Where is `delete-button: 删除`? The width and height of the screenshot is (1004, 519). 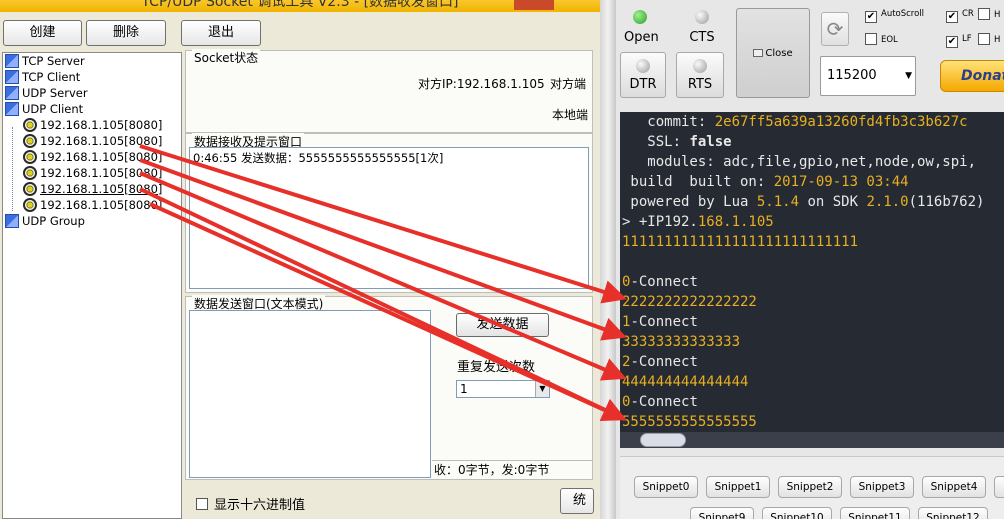 delete-button: 删除 is located at coordinates (126, 33).